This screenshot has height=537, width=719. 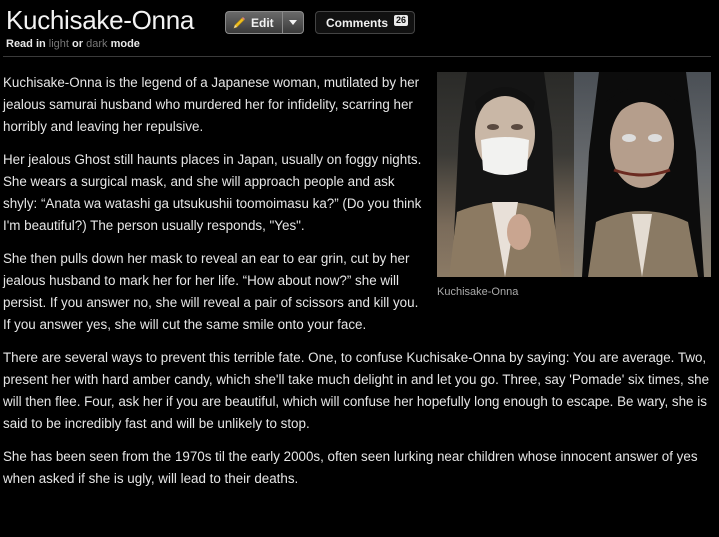 I want to click on dark-mode-link: dark, so click(x=96, y=44).